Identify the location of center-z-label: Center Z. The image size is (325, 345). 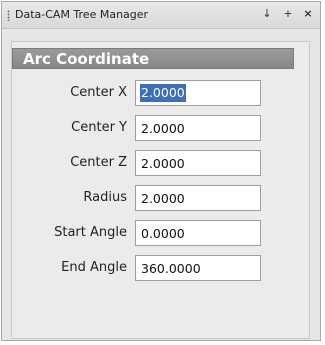
(98, 162).